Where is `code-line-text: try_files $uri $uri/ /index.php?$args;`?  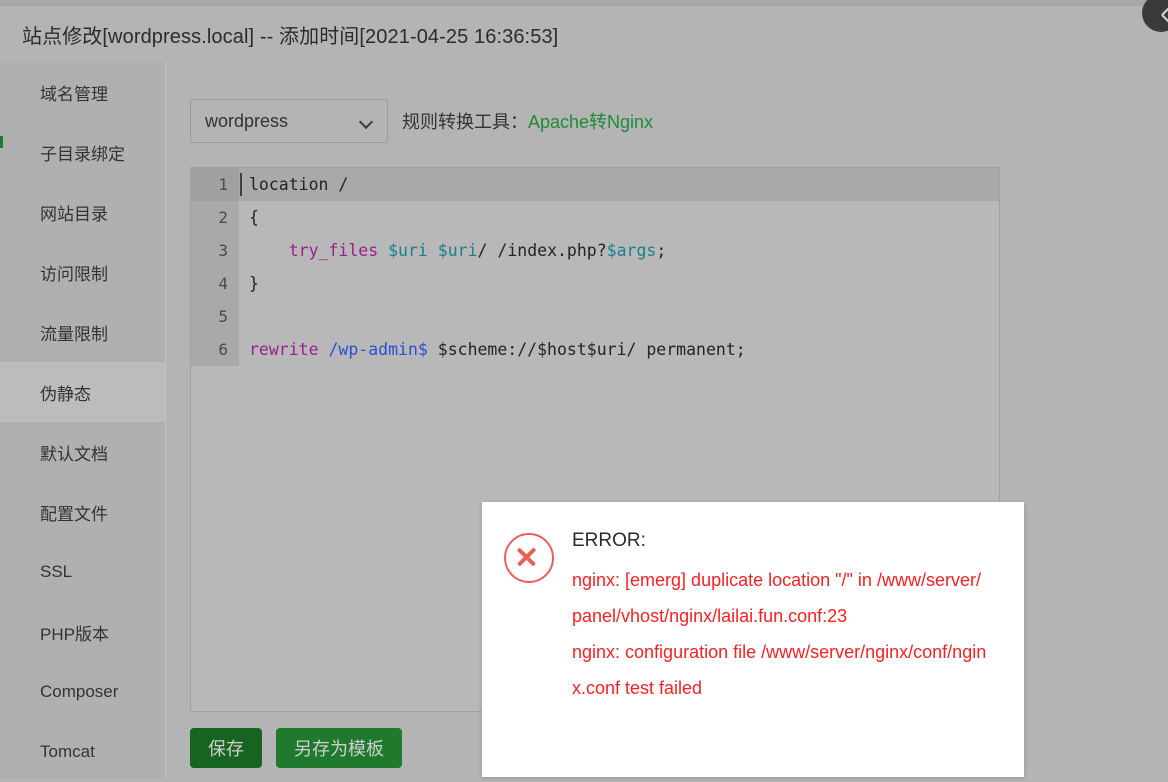
code-line-text: try_files $uri $uri/ /index.php?$args; is located at coordinates (453, 250).